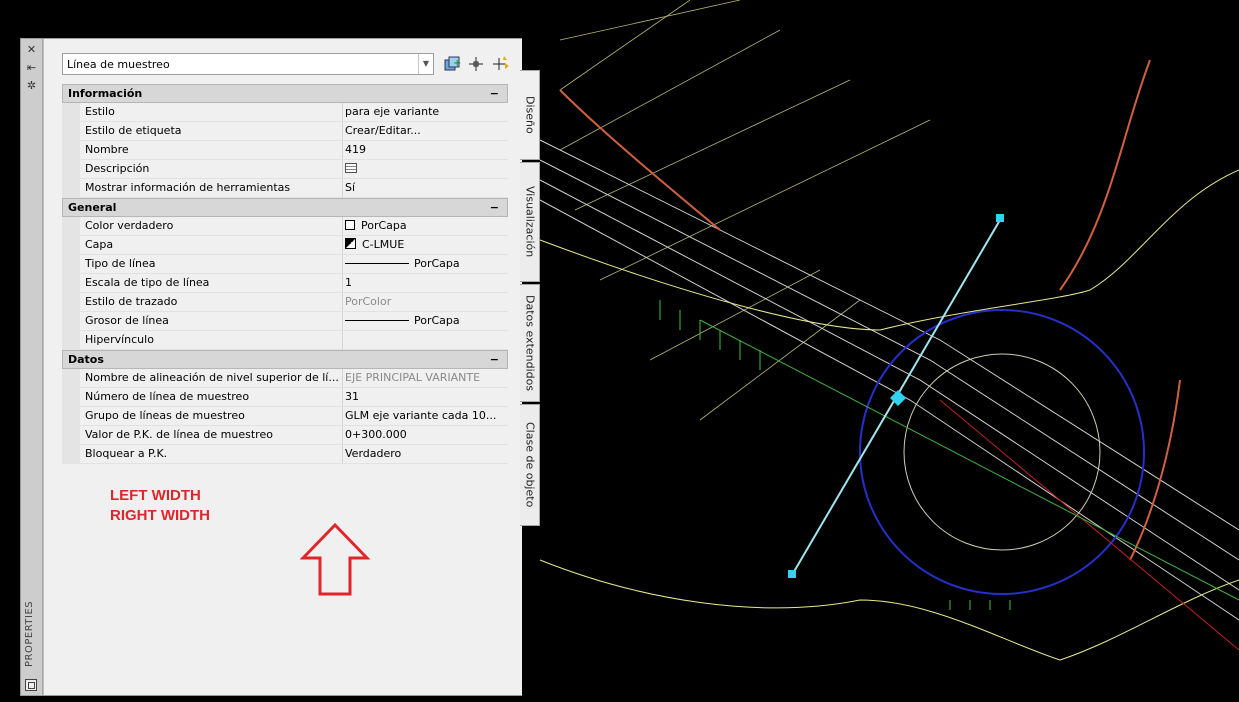 This screenshot has width=1239, height=702. I want to click on property-row-color: Color verdadero PorCapa, so click(285, 226).